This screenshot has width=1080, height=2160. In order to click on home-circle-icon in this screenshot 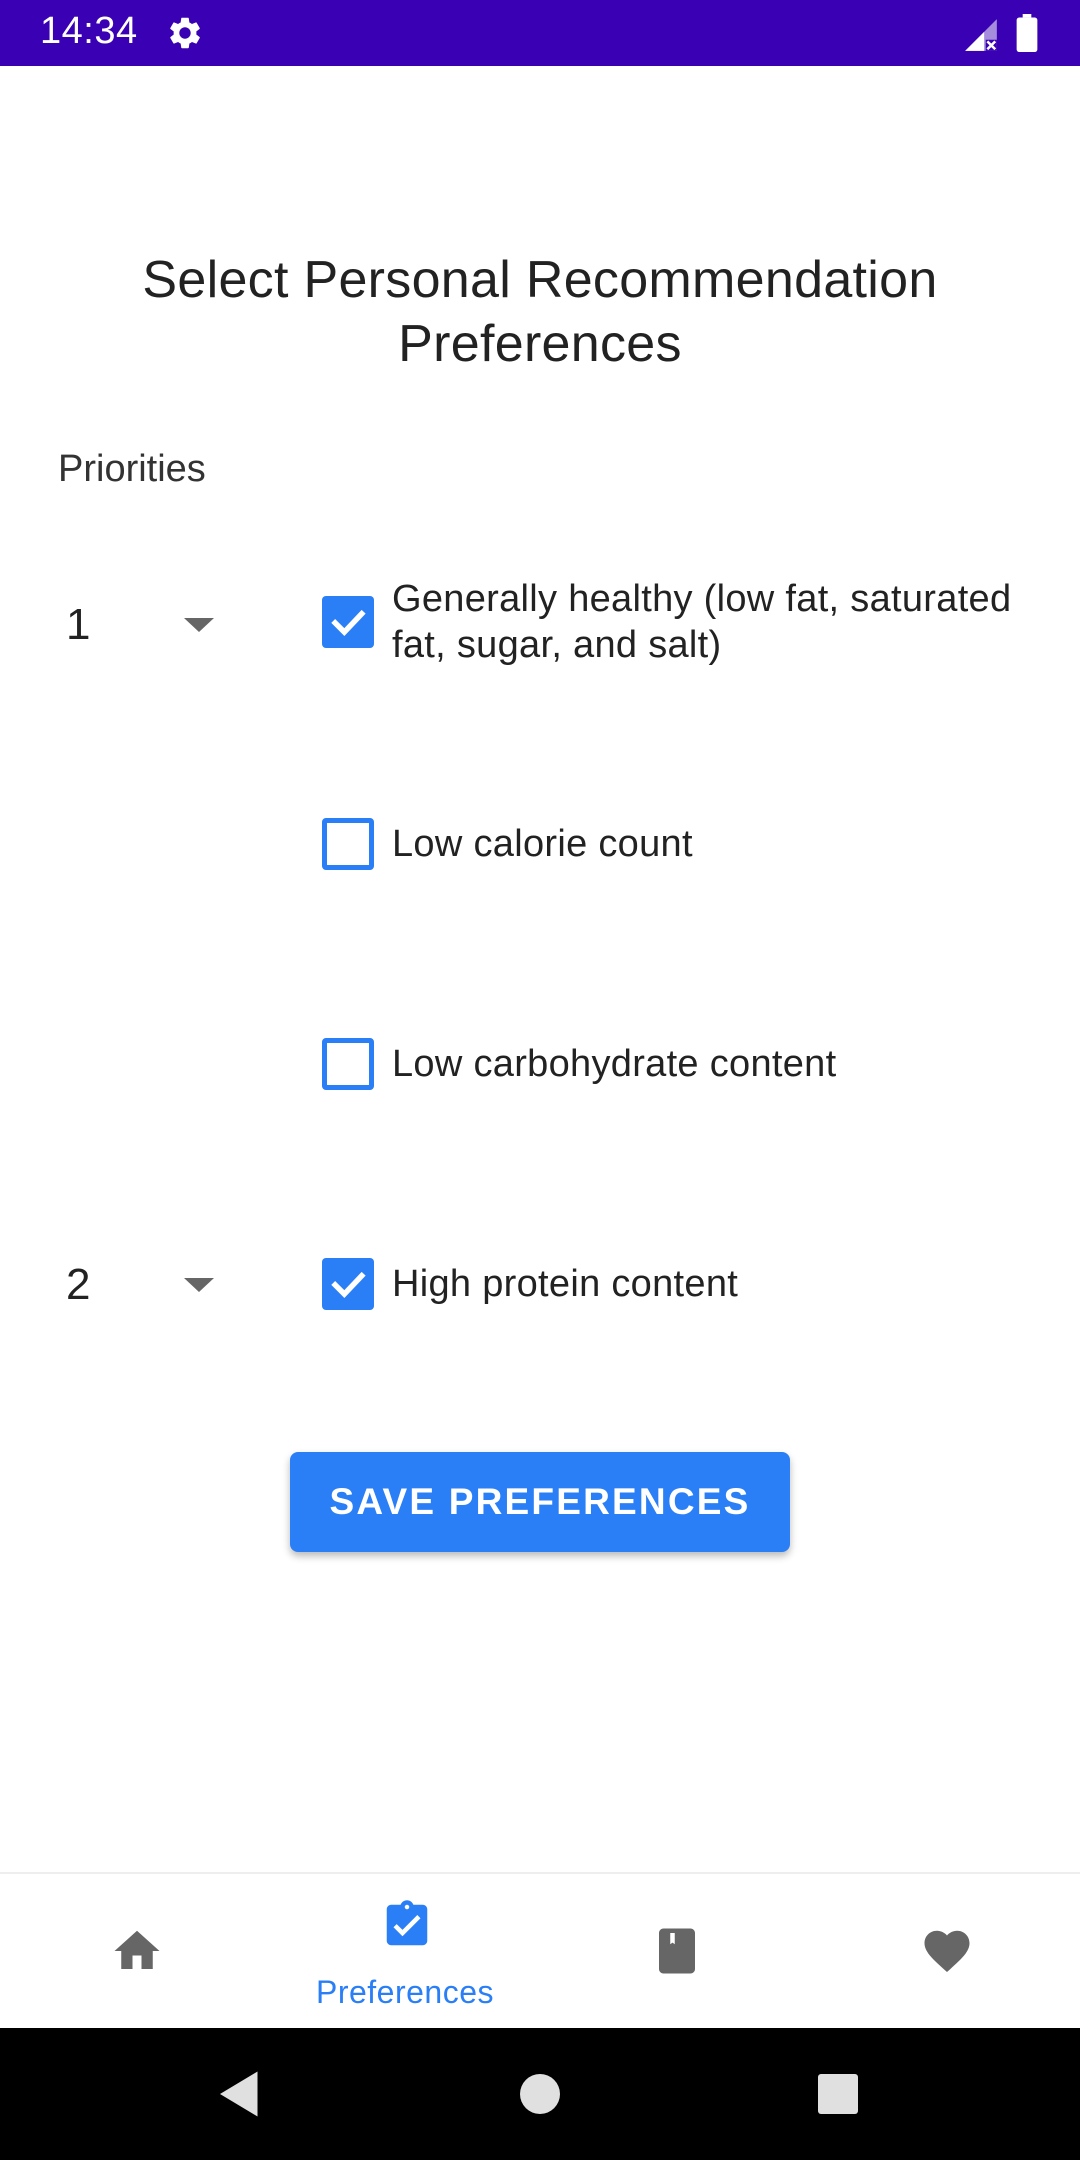, I will do `click(540, 2094)`.